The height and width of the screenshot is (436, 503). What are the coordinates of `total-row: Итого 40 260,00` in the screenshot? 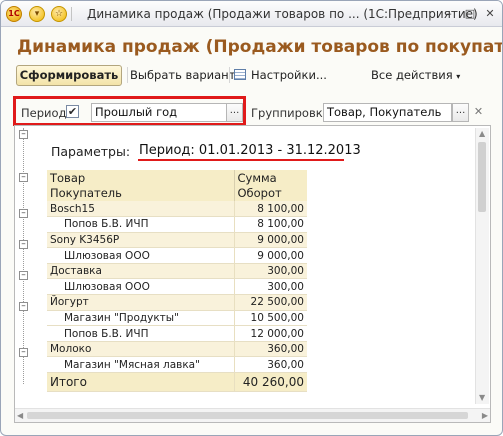 It's located at (177, 382).